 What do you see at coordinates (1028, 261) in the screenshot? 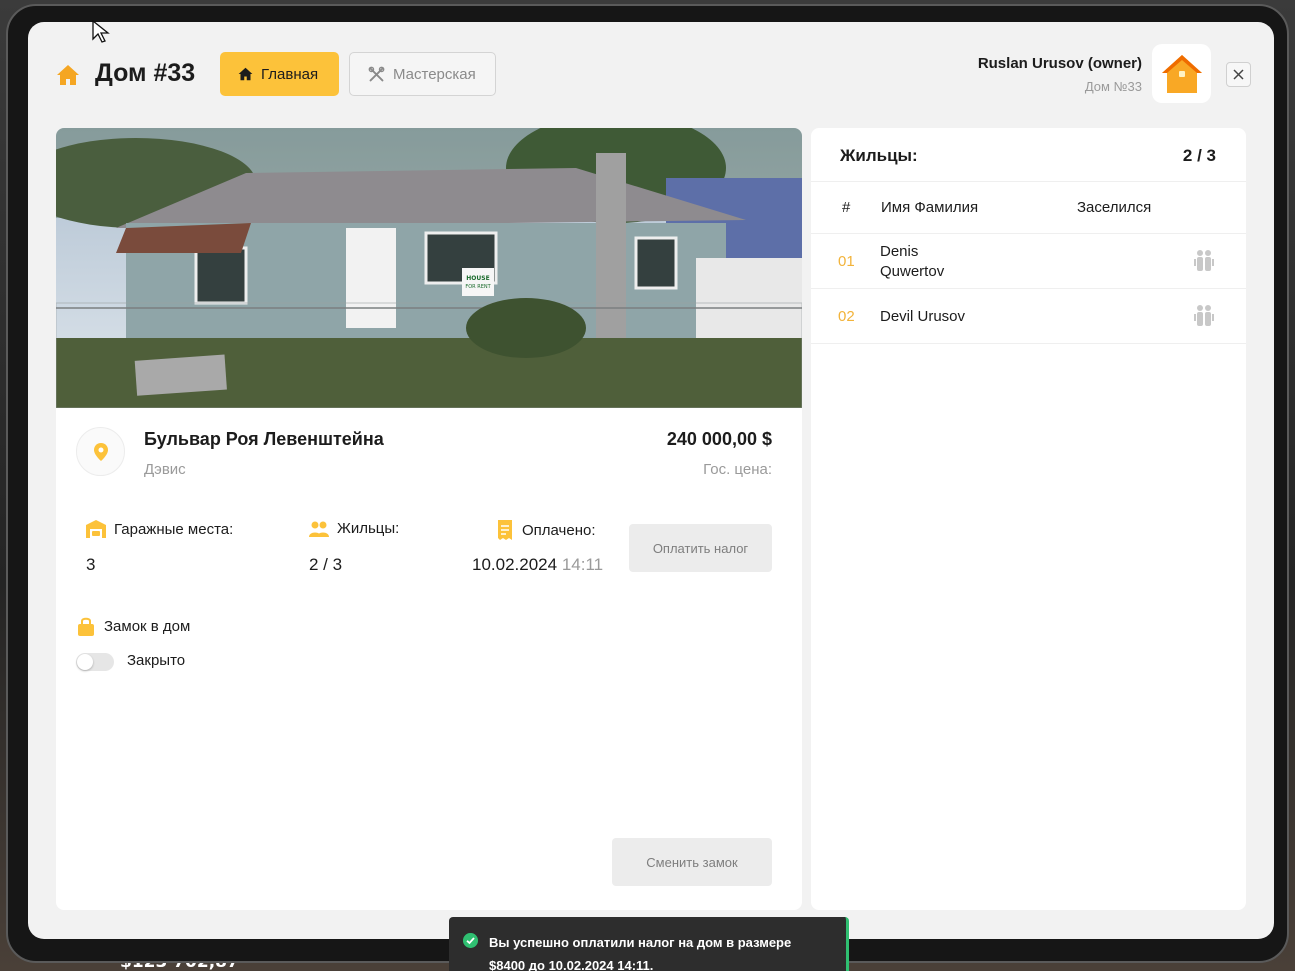
I see `table-row: 01 Denis Quwertov` at bounding box center [1028, 261].